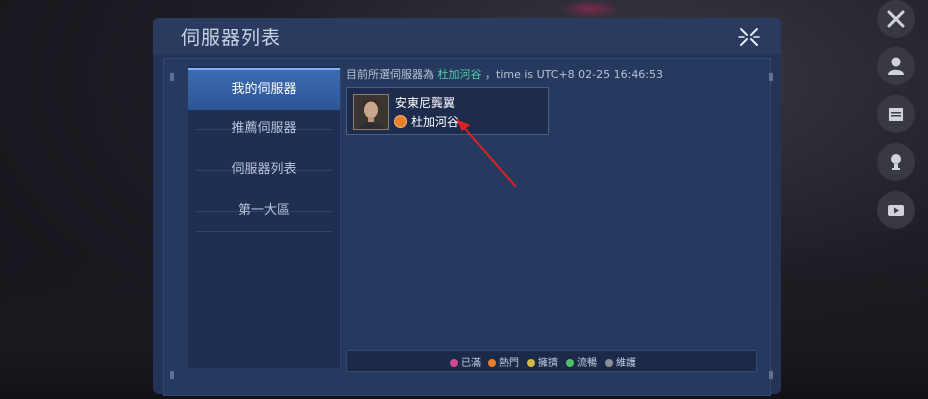 Image resolution: width=928 pixels, height=399 pixels. What do you see at coordinates (371, 112) in the screenshot?
I see `character-avatar` at bounding box center [371, 112].